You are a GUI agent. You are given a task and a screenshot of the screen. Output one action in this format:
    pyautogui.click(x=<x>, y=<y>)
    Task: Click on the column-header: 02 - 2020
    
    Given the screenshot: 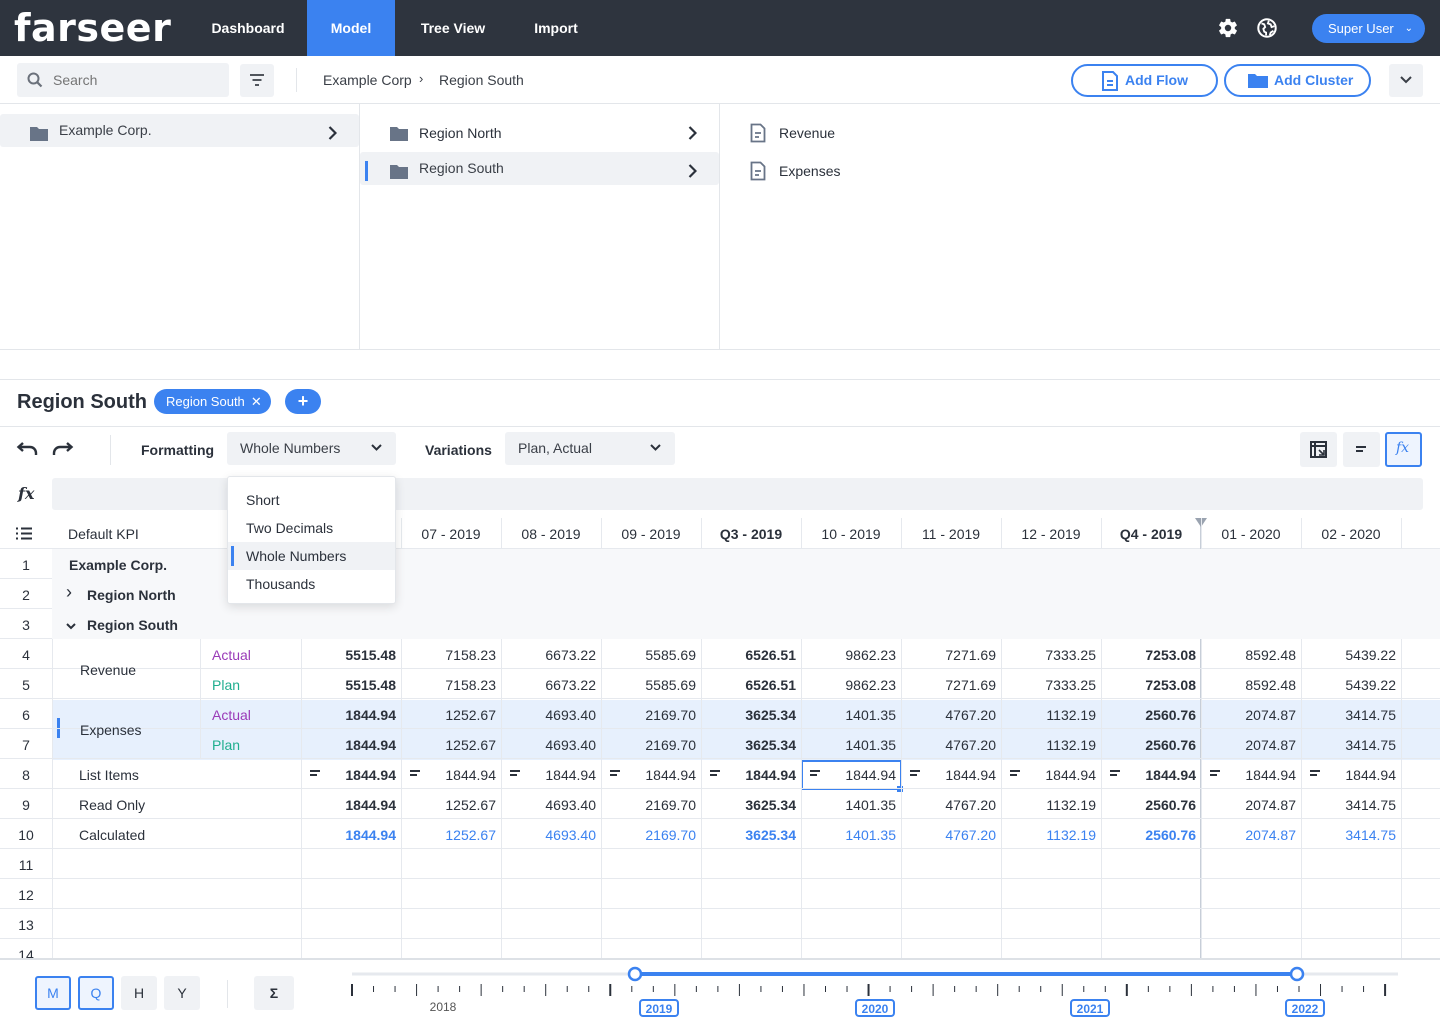 What is the action you would take?
    pyautogui.click(x=1351, y=533)
    